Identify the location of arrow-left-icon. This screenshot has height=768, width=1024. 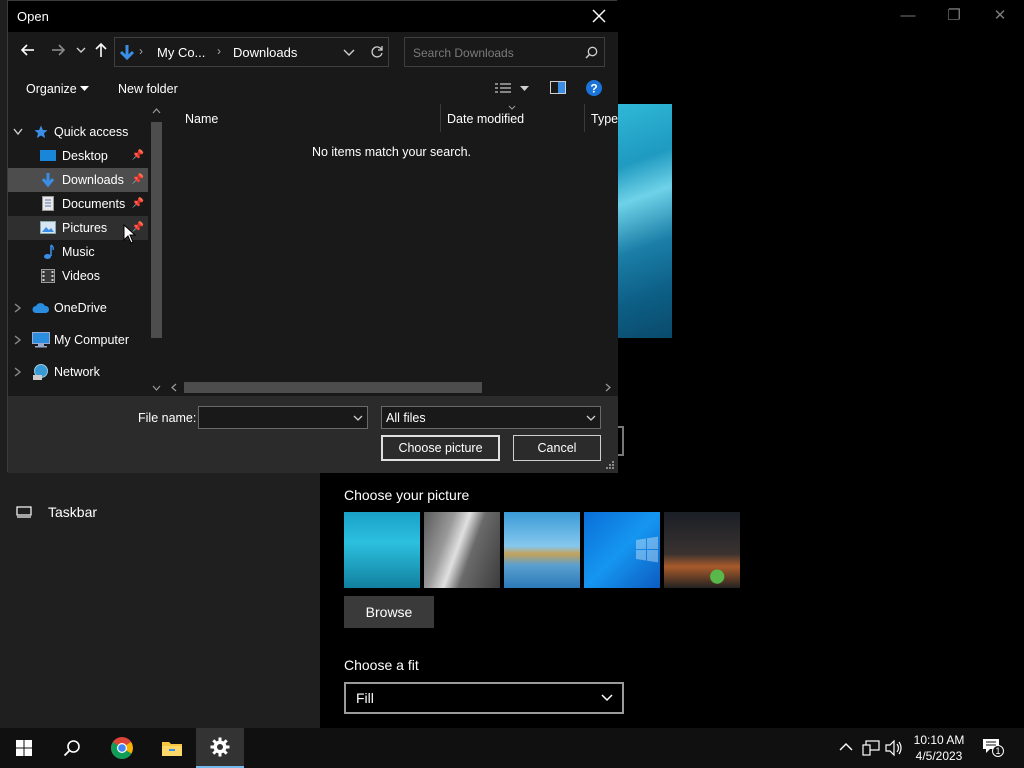
(27, 50).